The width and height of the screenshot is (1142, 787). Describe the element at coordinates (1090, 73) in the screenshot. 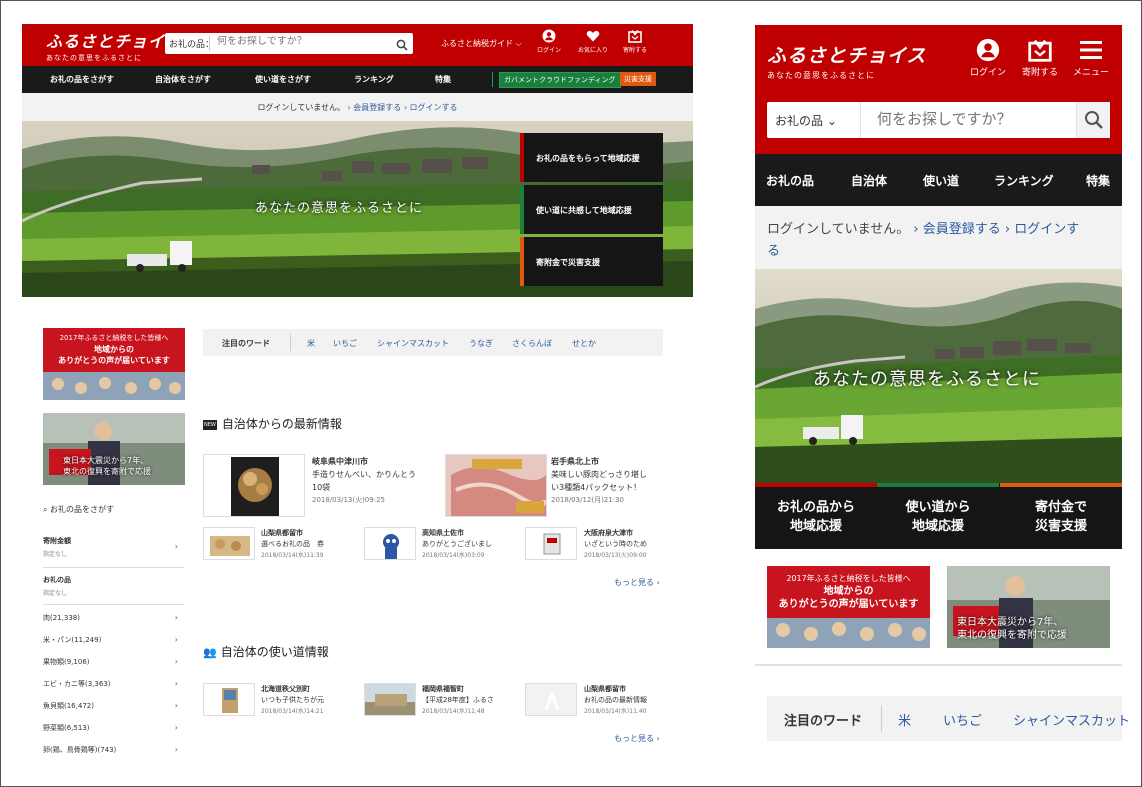

I see `menu-label: メニュー` at that location.